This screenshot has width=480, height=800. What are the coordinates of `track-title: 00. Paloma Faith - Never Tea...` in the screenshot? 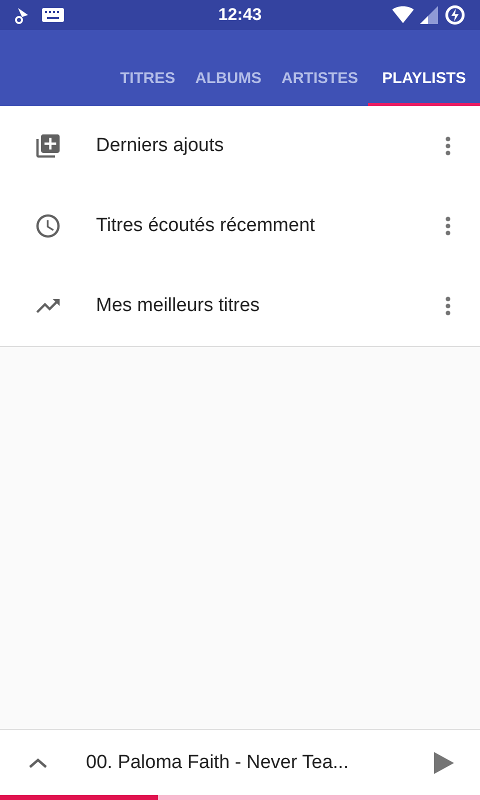 It's located at (218, 763).